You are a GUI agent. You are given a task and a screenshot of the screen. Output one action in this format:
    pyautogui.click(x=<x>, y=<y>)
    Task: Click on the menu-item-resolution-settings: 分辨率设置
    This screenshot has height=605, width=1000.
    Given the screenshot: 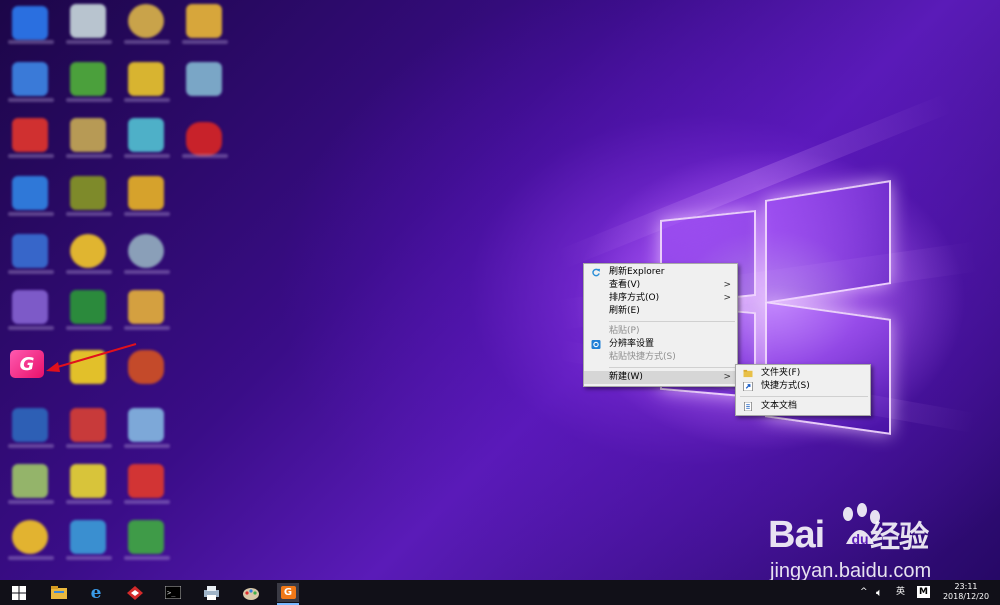 What is the action you would take?
    pyautogui.click(x=660, y=344)
    